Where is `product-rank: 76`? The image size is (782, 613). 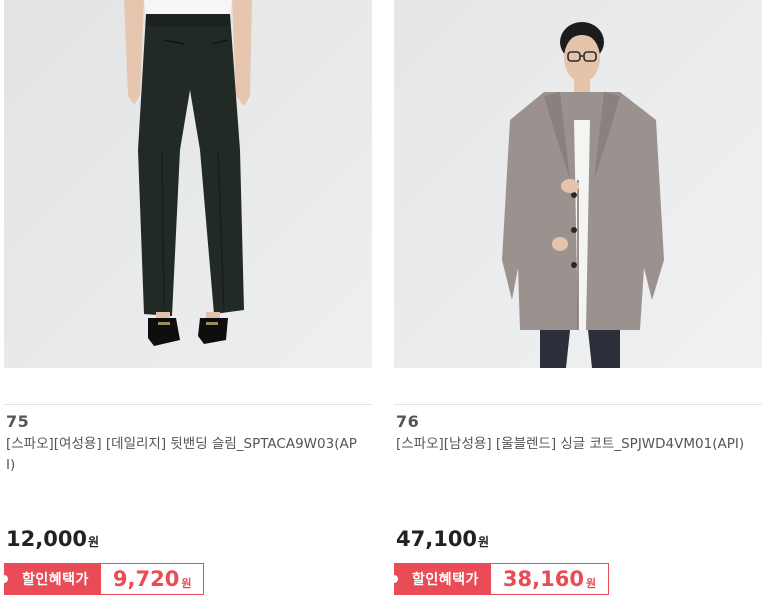 product-rank: 76 is located at coordinates (408, 421).